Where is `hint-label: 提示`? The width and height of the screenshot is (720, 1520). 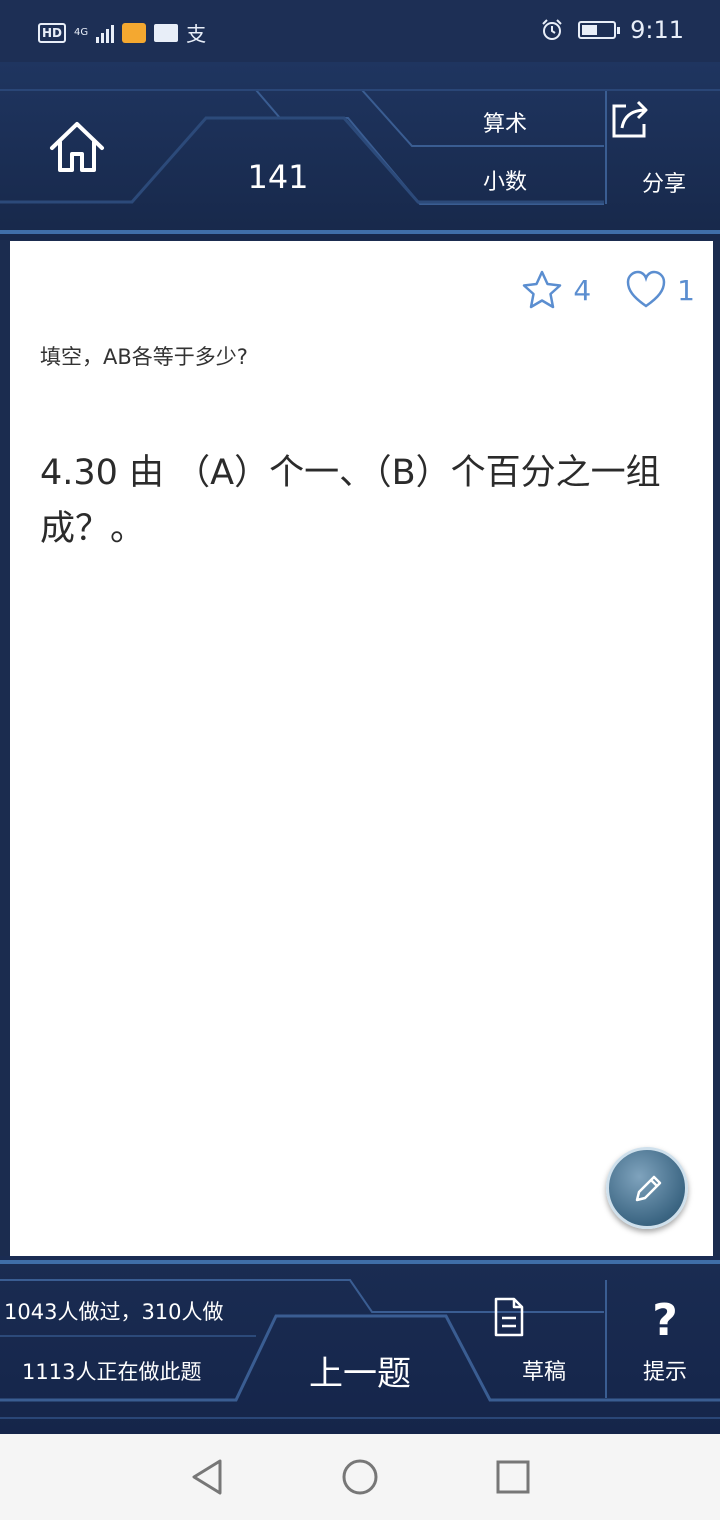 hint-label: 提示 is located at coordinates (664, 1372).